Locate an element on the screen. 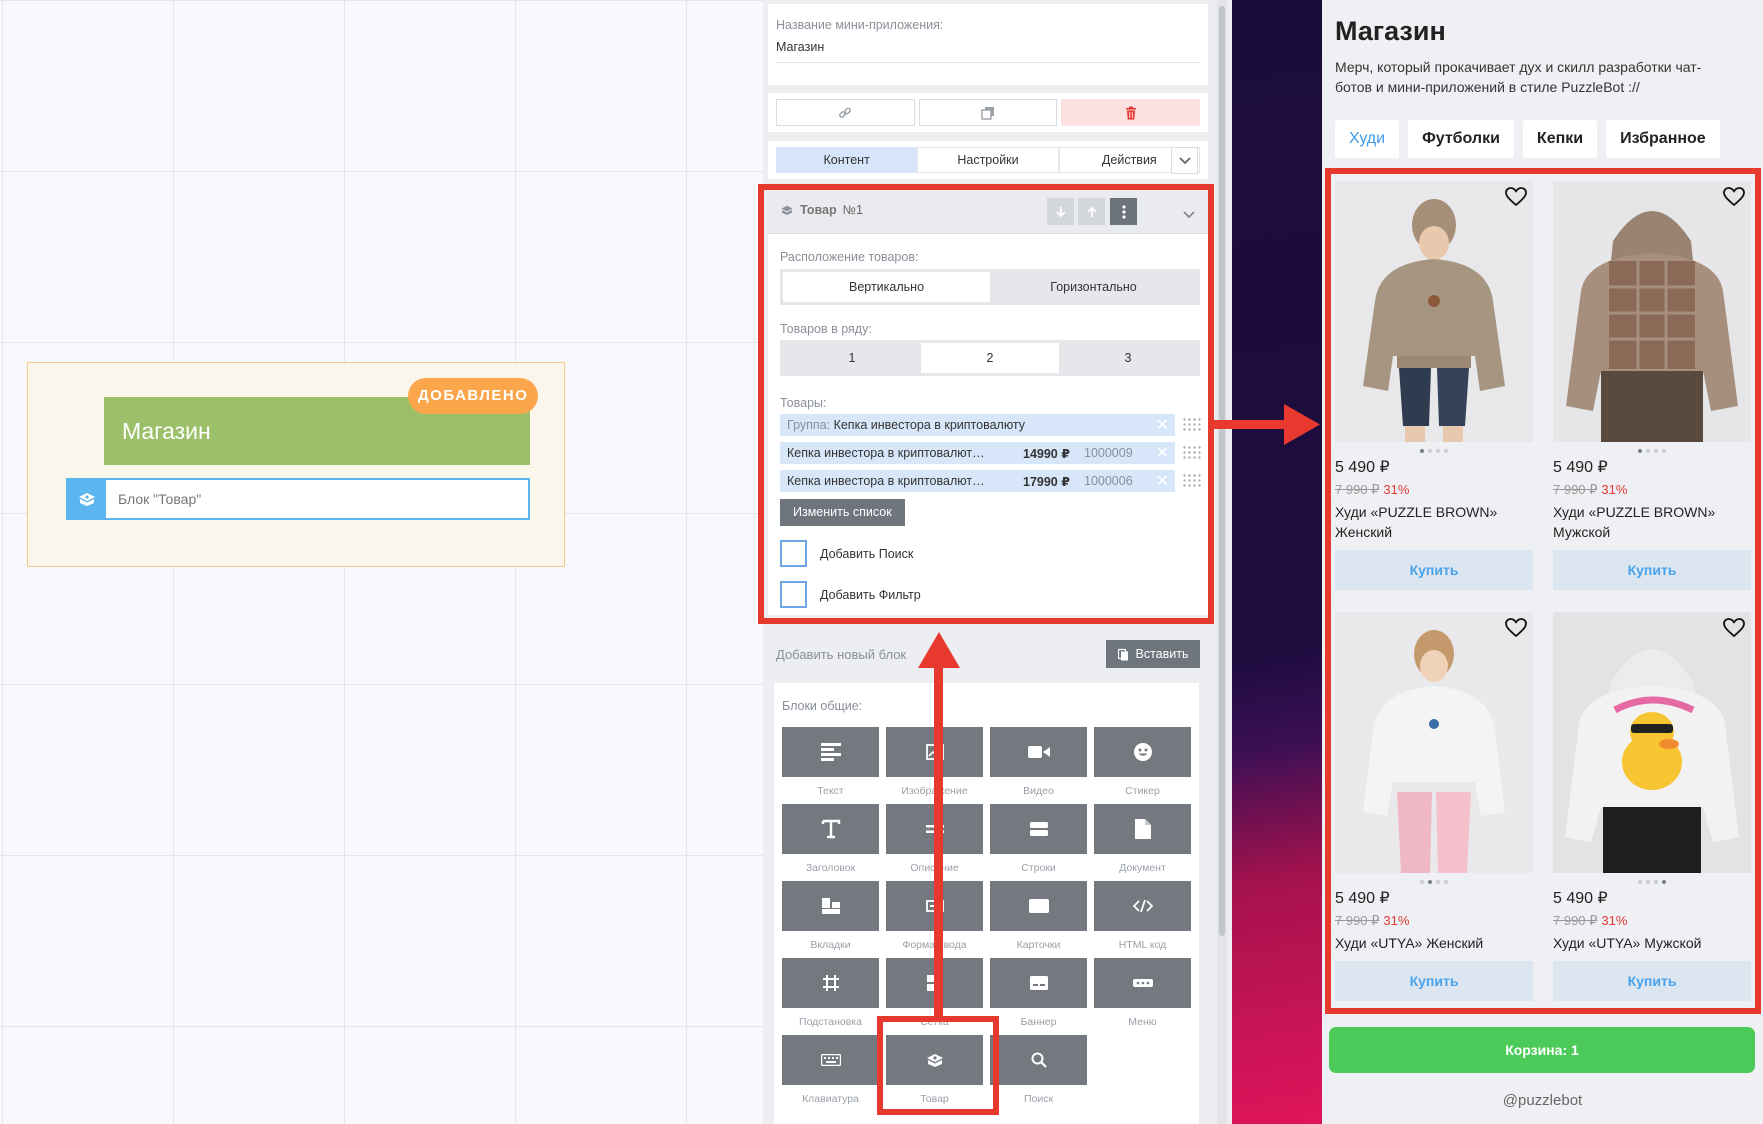 This screenshot has width=1763, height=1124. block-label: Баннер is located at coordinates (1038, 1021).